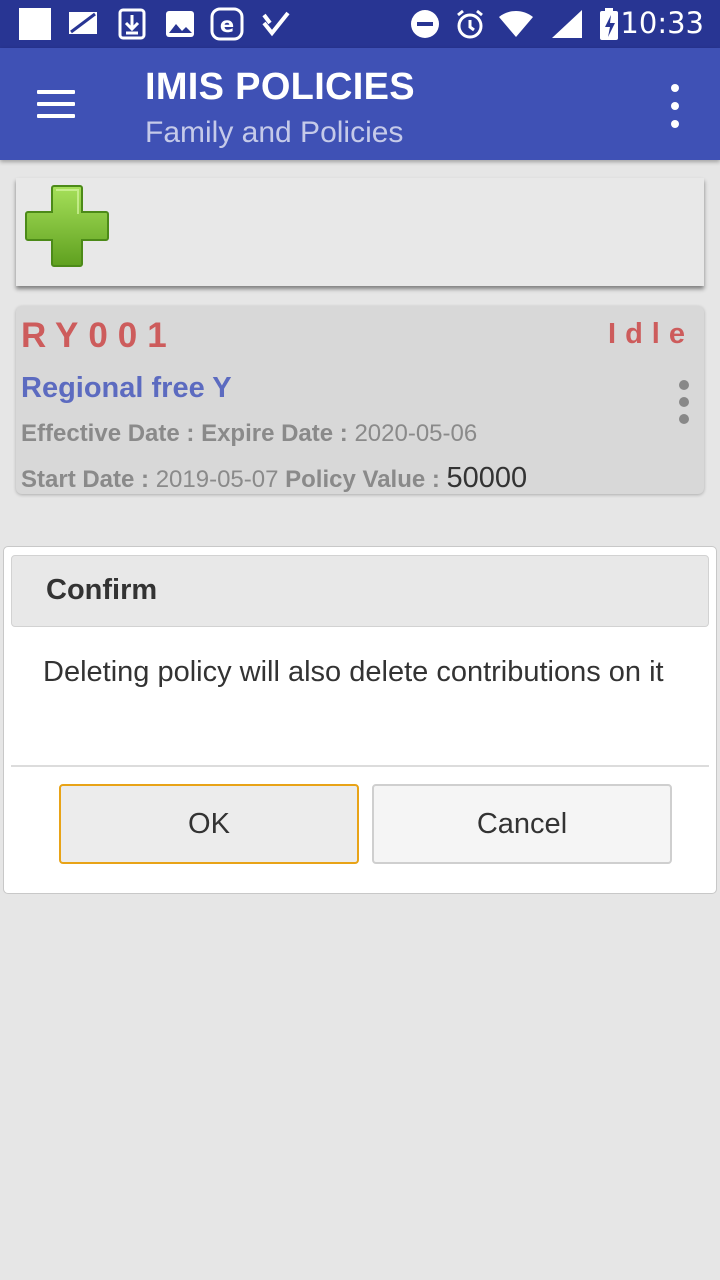 The width and height of the screenshot is (720, 1280). What do you see at coordinates (609, 24) in the screenshot?
I see `battery-charging-icon` at bounding box center [609, 24].